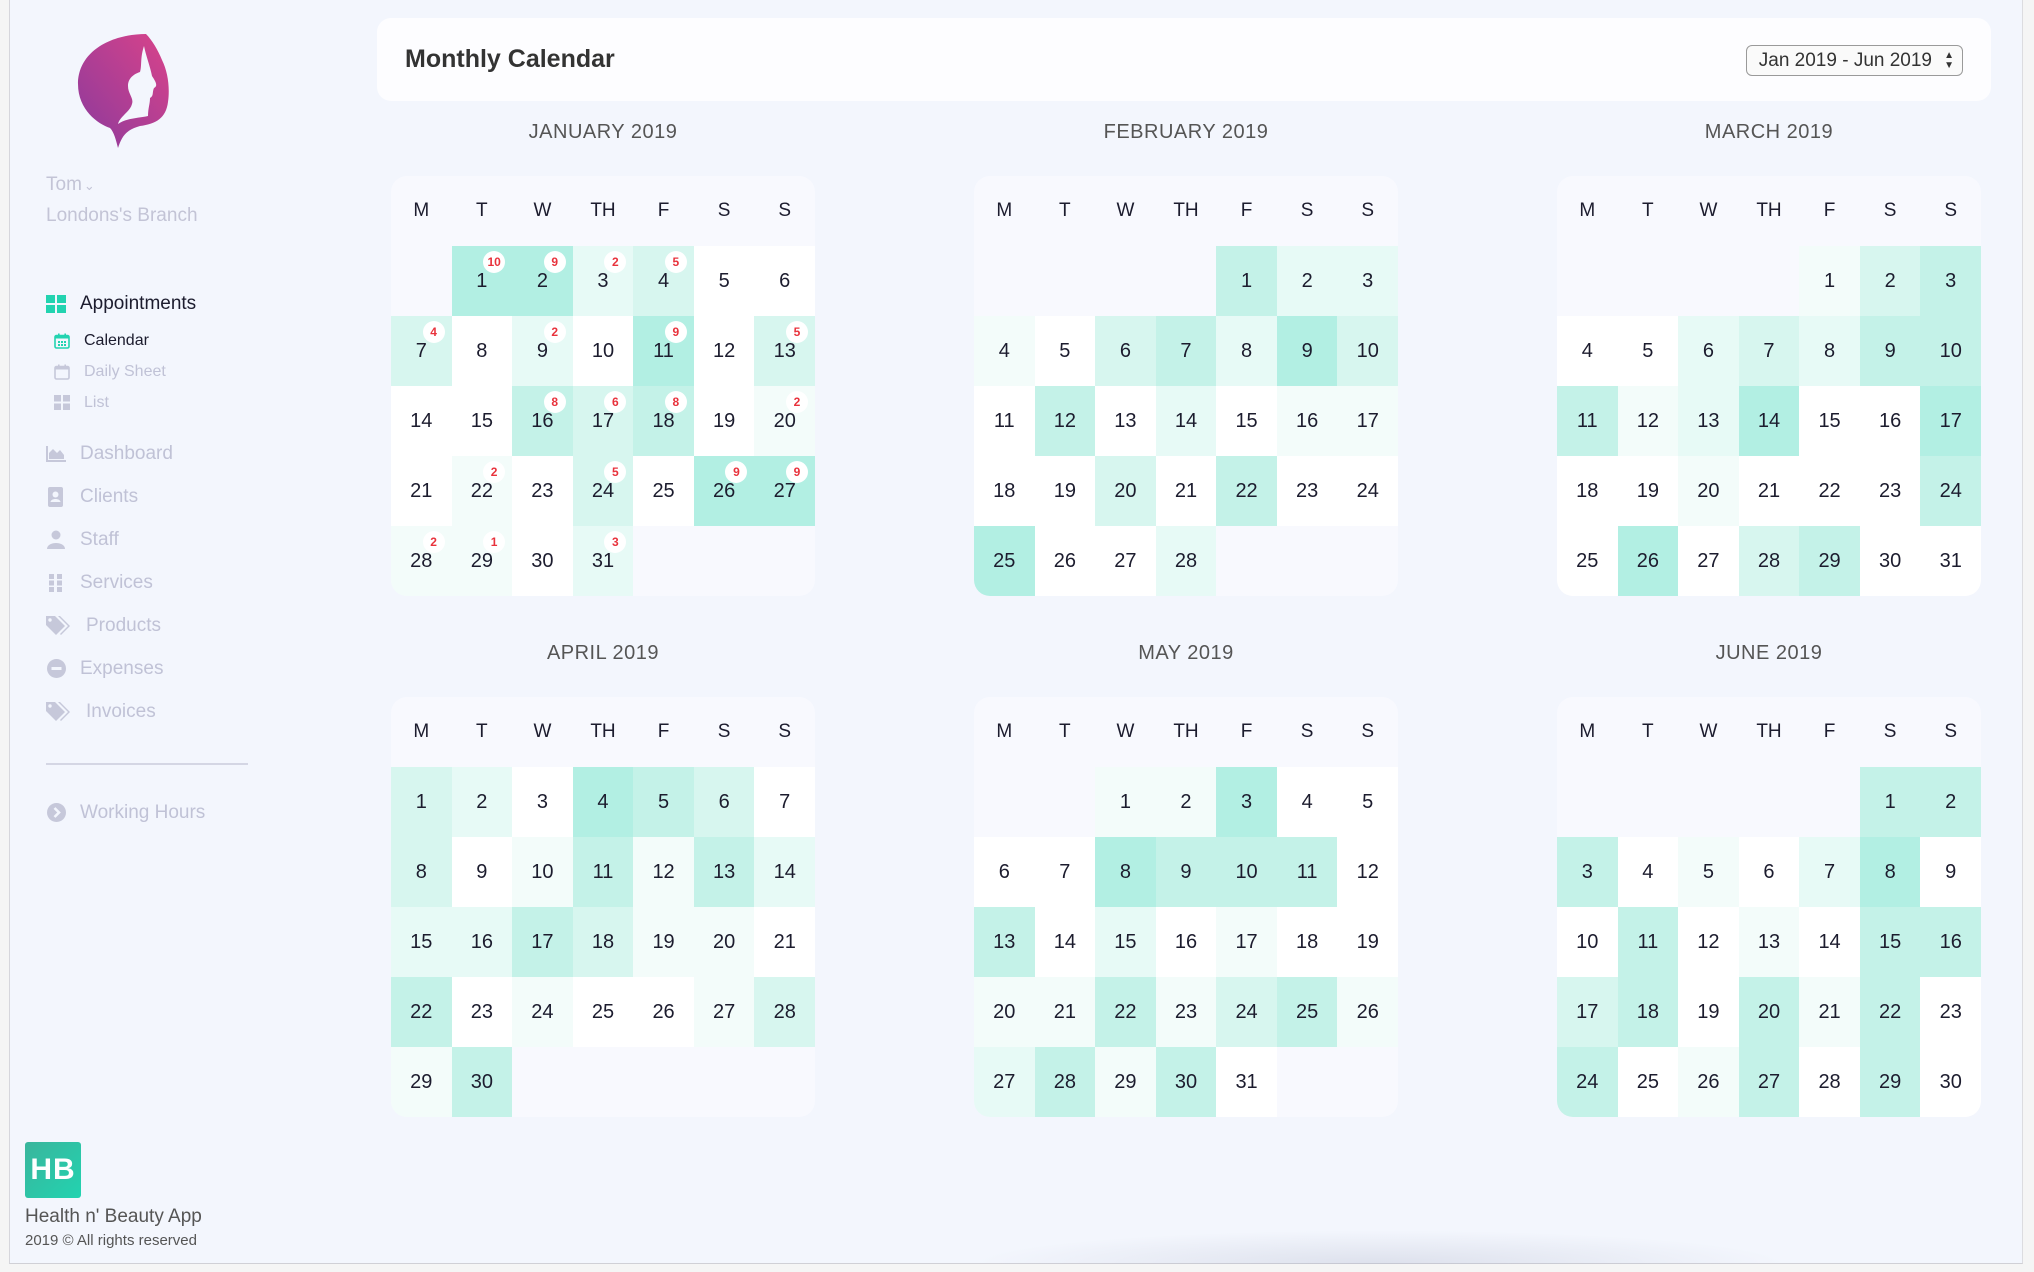  I want to click on nav-invoices: Invoices, so click(176, 711).